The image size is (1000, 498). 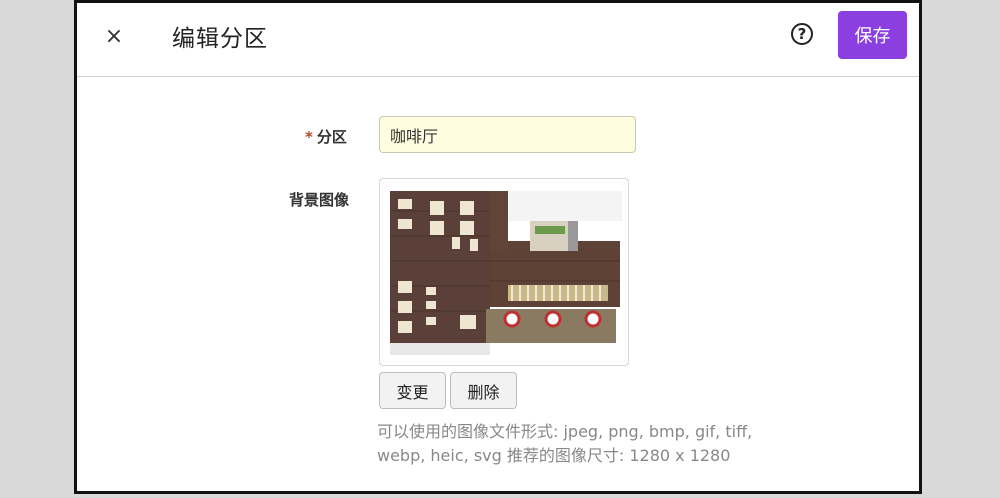 I want to click on save-button: 保存, so click(x=872, y=35).